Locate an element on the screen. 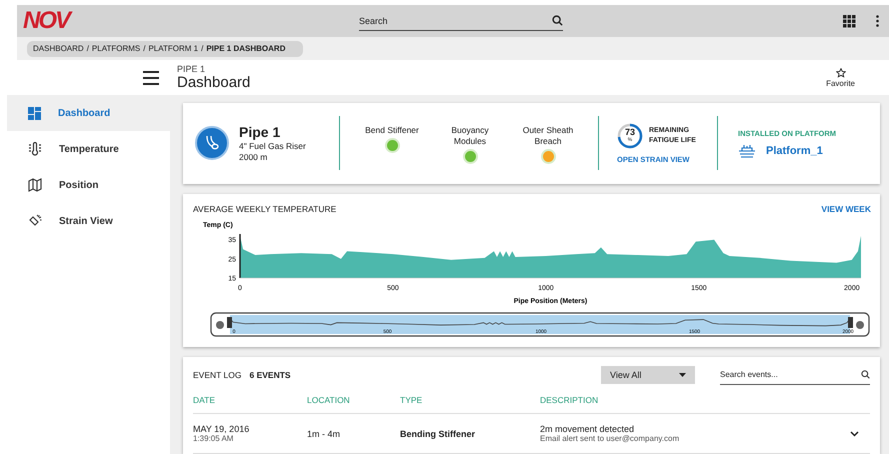  event-location: 1m - 4m is located at coordinates (324, 433).